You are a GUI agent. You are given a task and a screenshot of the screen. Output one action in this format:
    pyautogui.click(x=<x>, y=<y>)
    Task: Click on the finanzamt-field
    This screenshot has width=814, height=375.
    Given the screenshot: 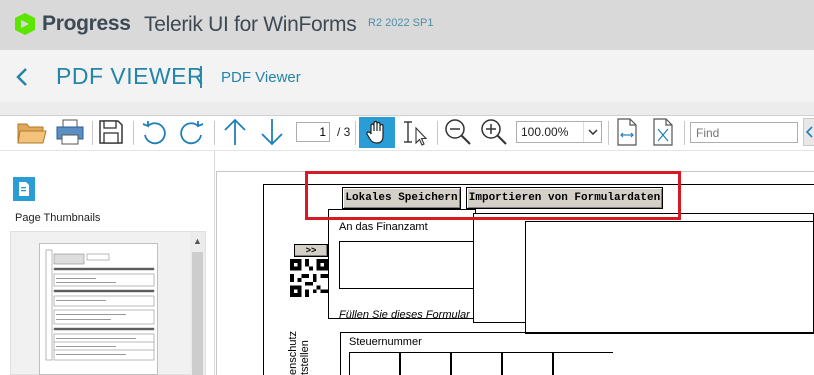 What is the action you would take?
    pyautogui.click(x=407, y=265)
    